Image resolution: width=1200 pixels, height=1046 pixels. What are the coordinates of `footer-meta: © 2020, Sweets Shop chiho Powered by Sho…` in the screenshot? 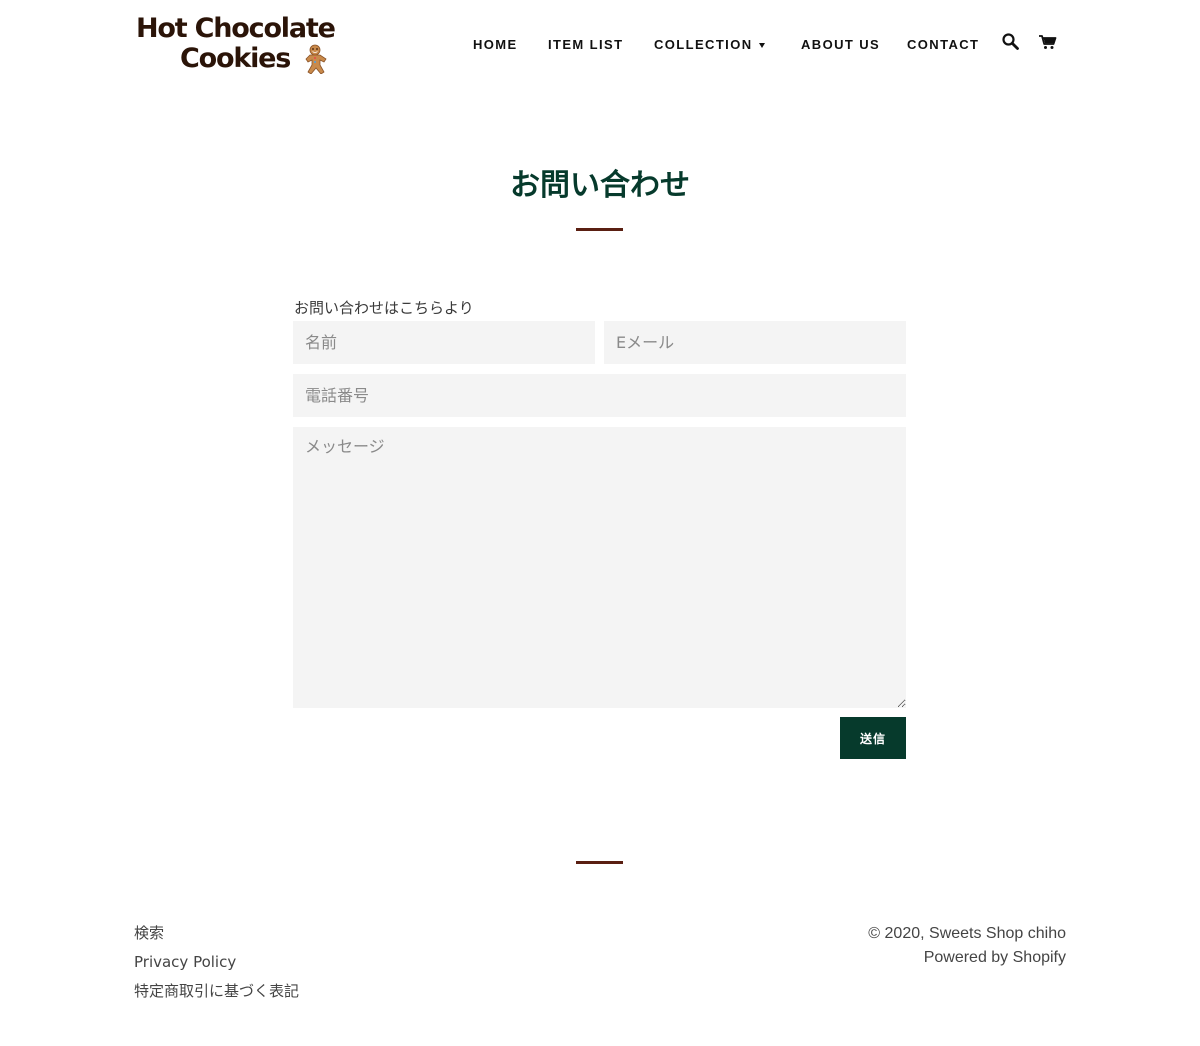 It's located at (967, 946).